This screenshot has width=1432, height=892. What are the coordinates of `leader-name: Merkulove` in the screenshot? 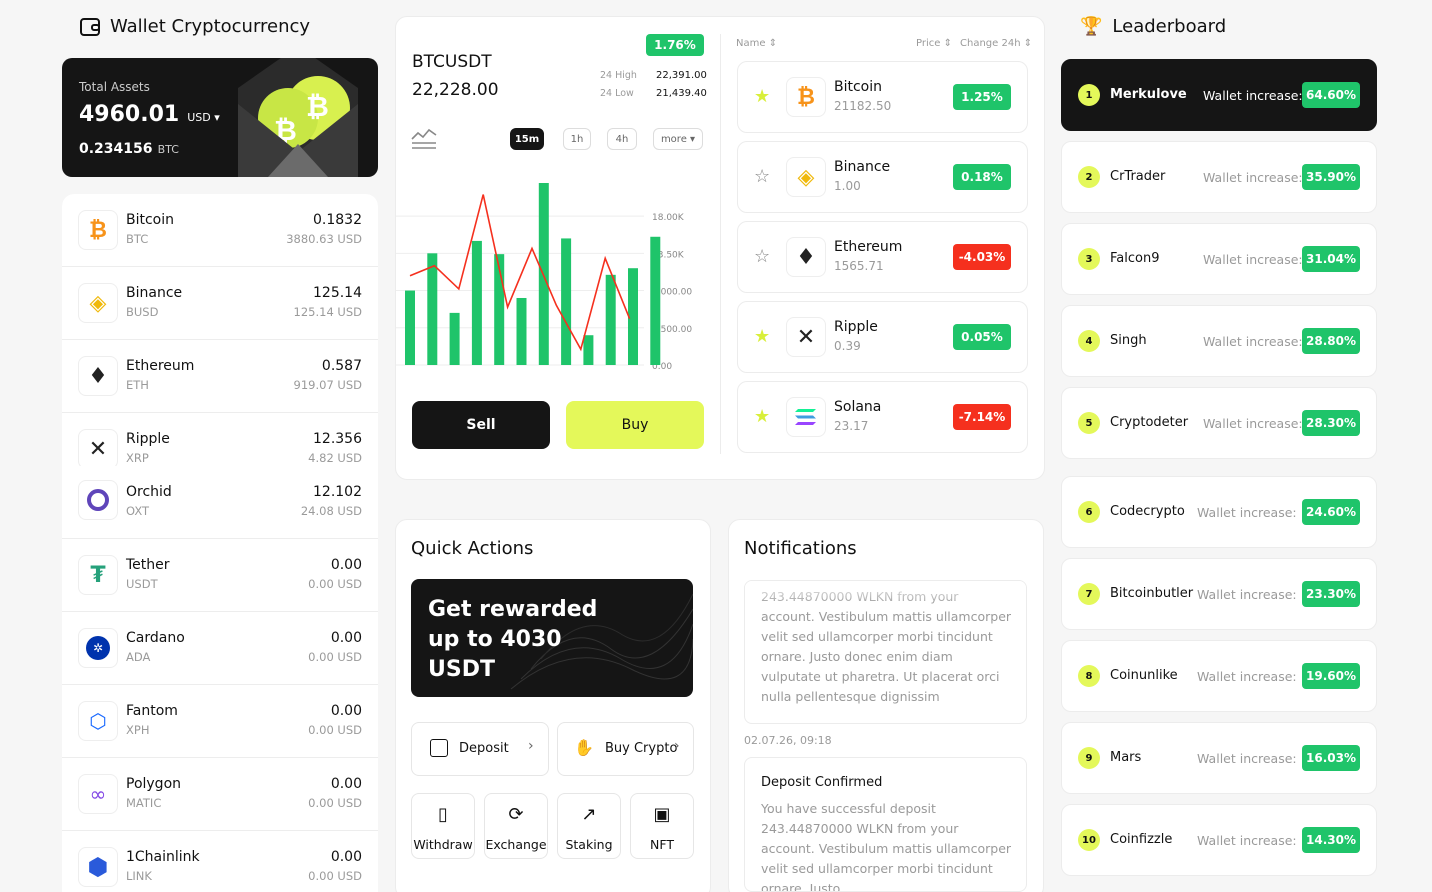 It's located at (1148, 94).